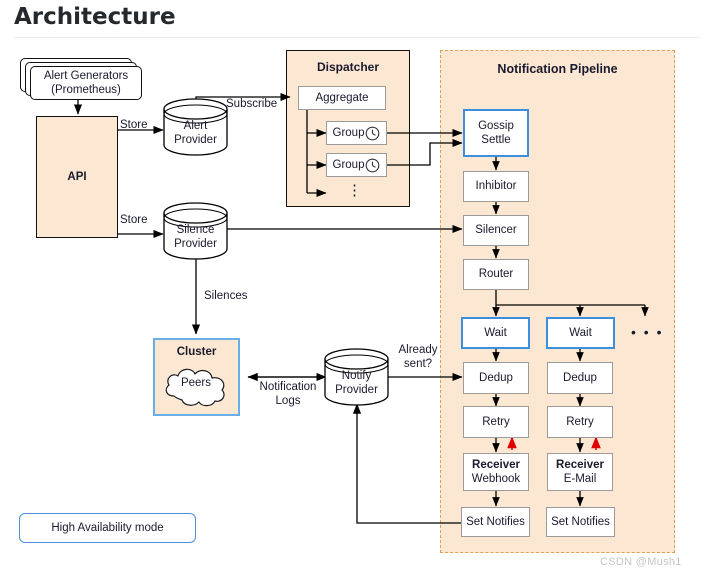 The image size is (708, 578). What do you see at coordinates (252, 104) in the screenshot?
I see `edge-label-subscribe: Subscribe` at bounding box center [252, 104].